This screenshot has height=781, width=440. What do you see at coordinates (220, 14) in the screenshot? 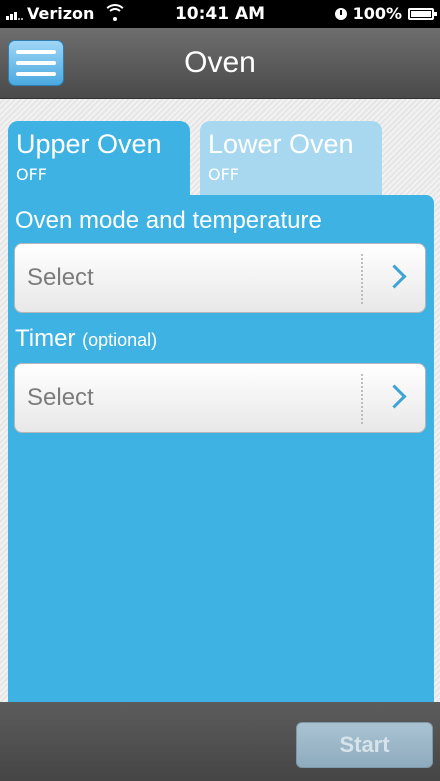
I see `status-bar: Verizon 10:41 AM 100%` at bounding box center [220, 14].